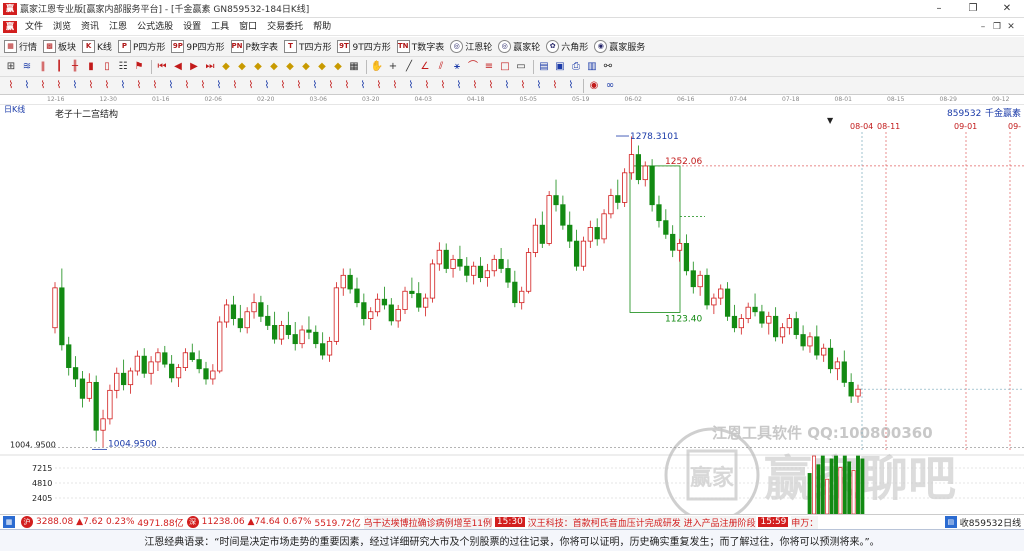 The height and width of the screenshot is (551, 1024). Describe the element at coordinates (315, 86) in the screenshot. I see `cycle-t-icon: ⌇` at that location.